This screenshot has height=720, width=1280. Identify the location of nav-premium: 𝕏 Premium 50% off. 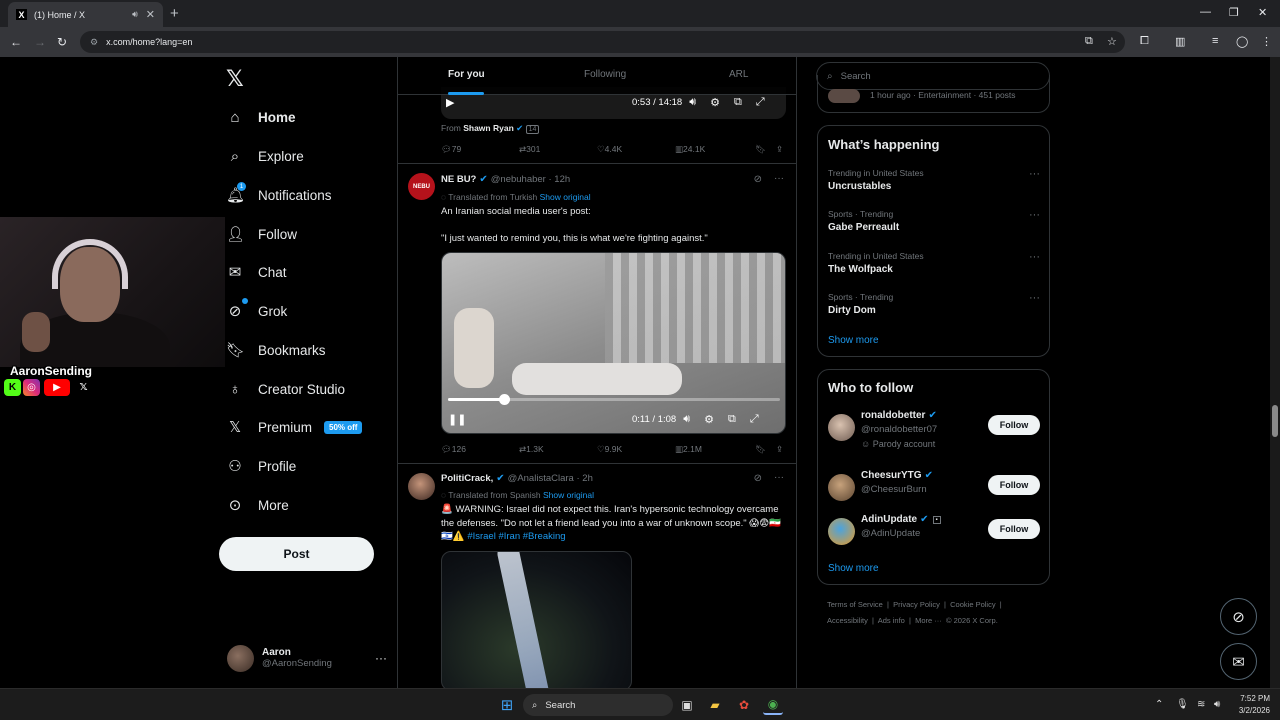
(294, 427).